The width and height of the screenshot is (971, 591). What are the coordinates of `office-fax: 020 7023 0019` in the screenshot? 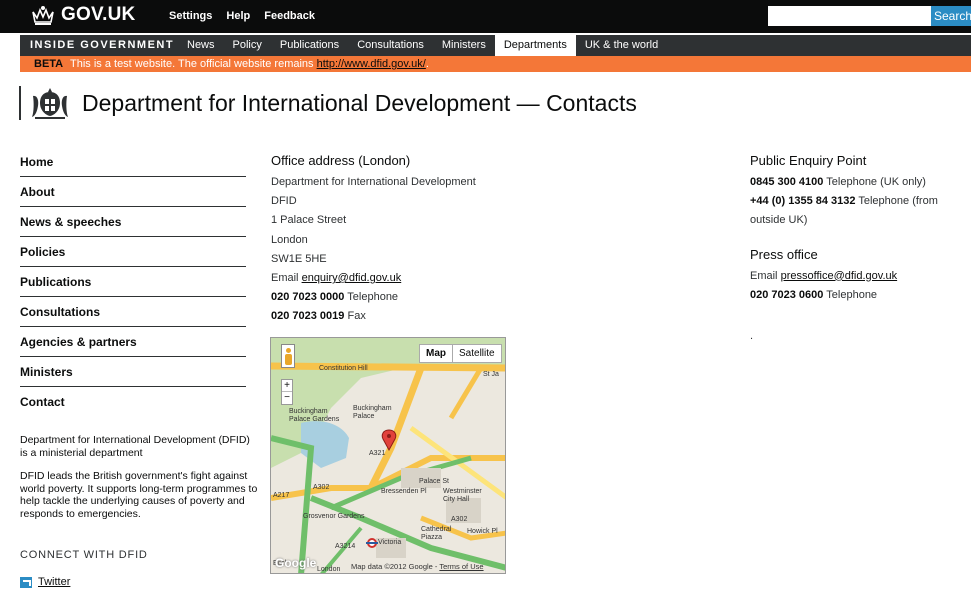 It's located at (308, 316).